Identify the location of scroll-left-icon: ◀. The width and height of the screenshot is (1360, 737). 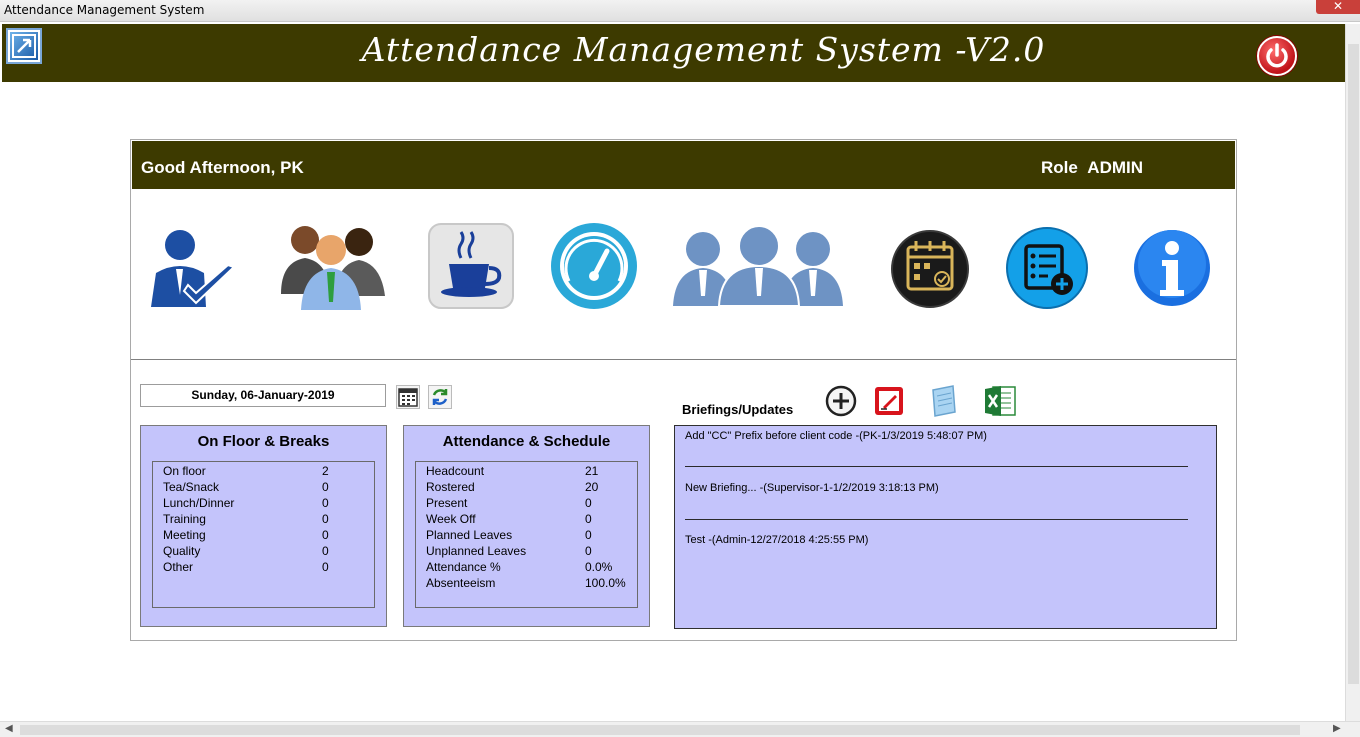
(9, 728).